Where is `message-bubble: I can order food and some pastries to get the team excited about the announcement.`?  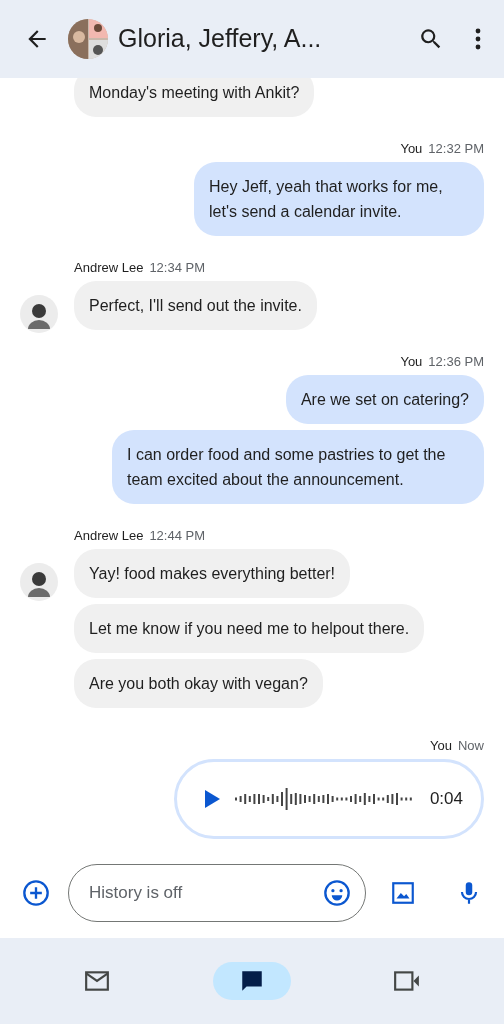
message-bubble: I can order food and some pastries to get the team excited about the announcement. is located at coordinates (298, 467).